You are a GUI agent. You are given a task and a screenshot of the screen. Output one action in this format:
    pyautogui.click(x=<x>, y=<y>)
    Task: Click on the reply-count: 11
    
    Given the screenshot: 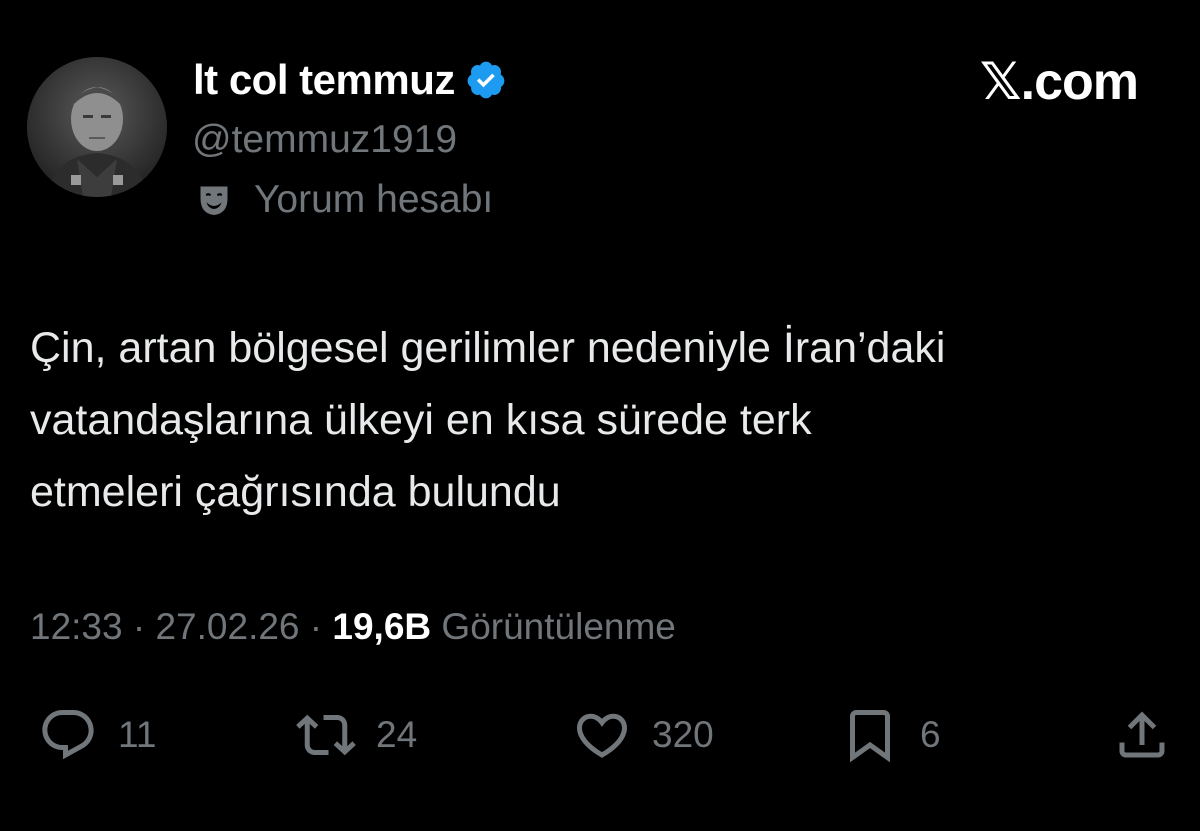 What is the action you would take?
    pyautogui.click(x=137, y=734)
    